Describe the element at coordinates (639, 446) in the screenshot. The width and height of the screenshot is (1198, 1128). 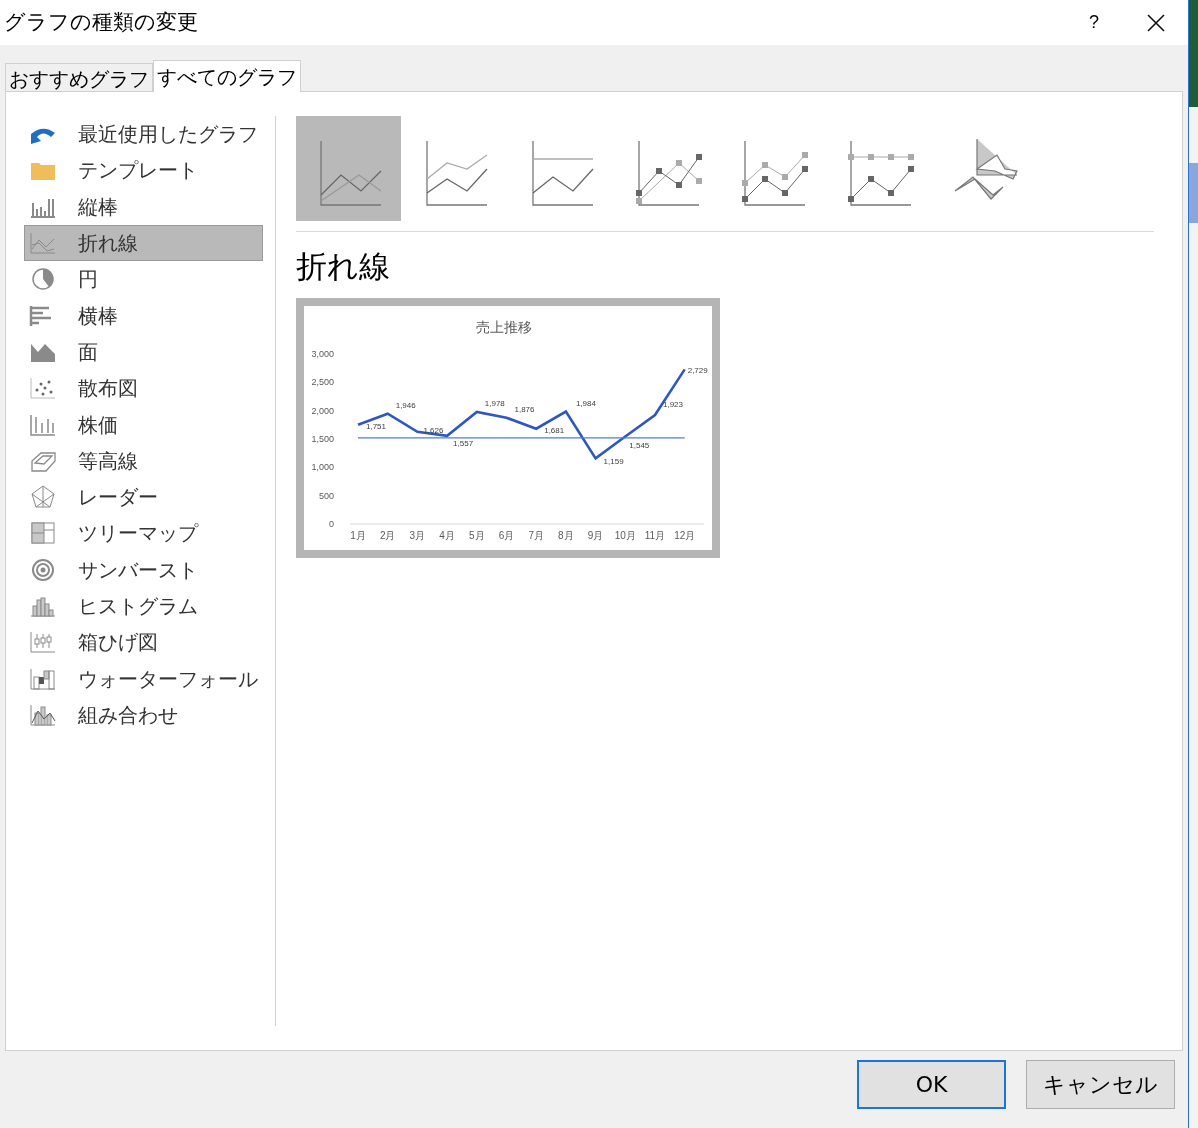
I see `data-label: 1,545` at that location.